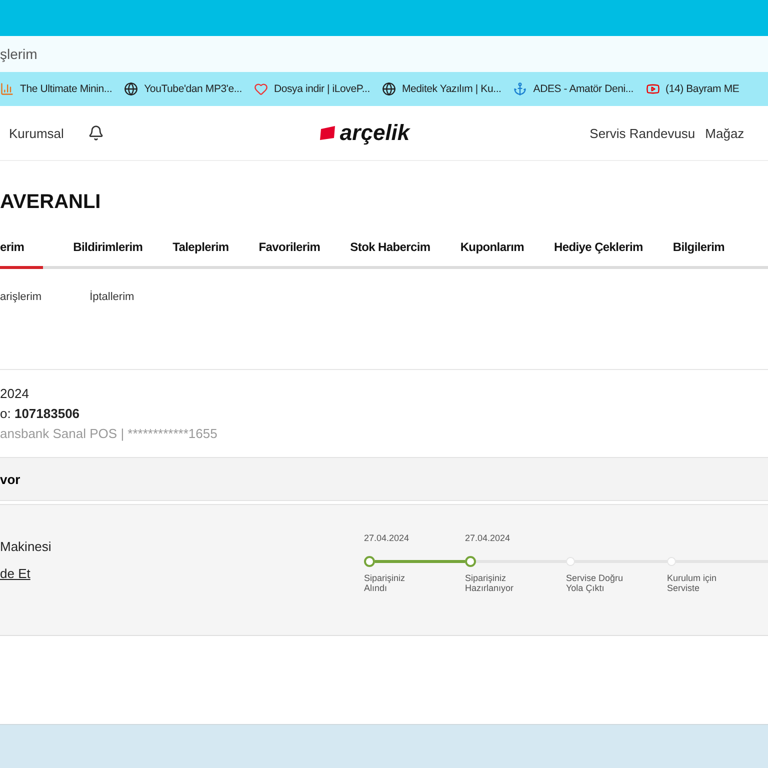 This screenshot has height=768, width=768. I want to click on anchor-icon, so click(520, 89).